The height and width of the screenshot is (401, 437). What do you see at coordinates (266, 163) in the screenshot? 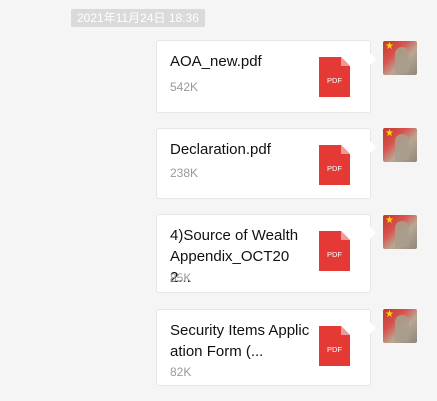
I see `file-message-bubble: Declaration.pdf 238K PDF` at bounding box center [266, 163].